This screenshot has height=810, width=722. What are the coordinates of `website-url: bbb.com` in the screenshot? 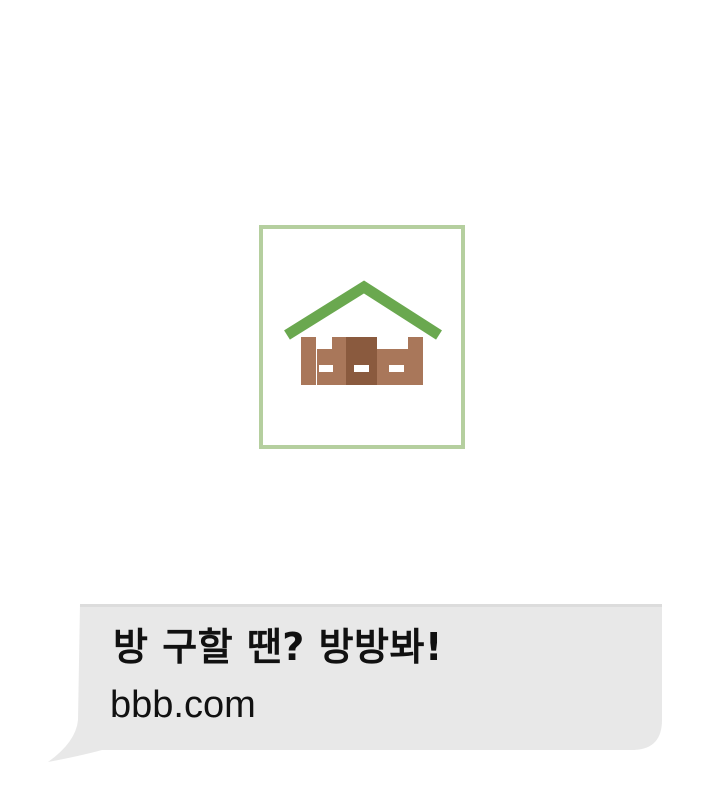 It's located at (183, 705).